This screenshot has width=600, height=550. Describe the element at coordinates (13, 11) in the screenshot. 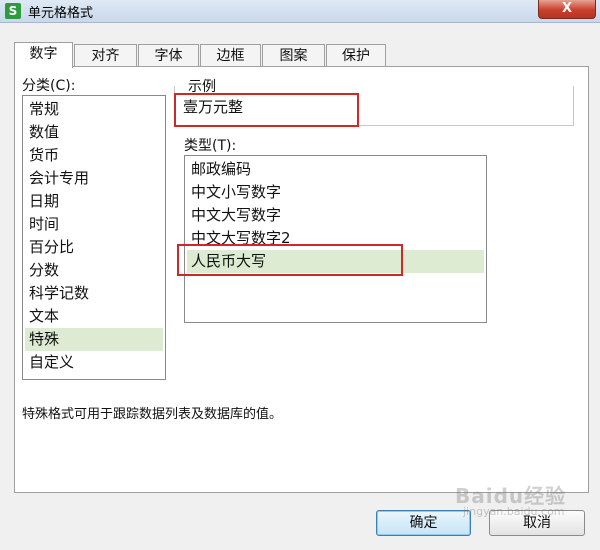

I see `app-icon: S` at that location.